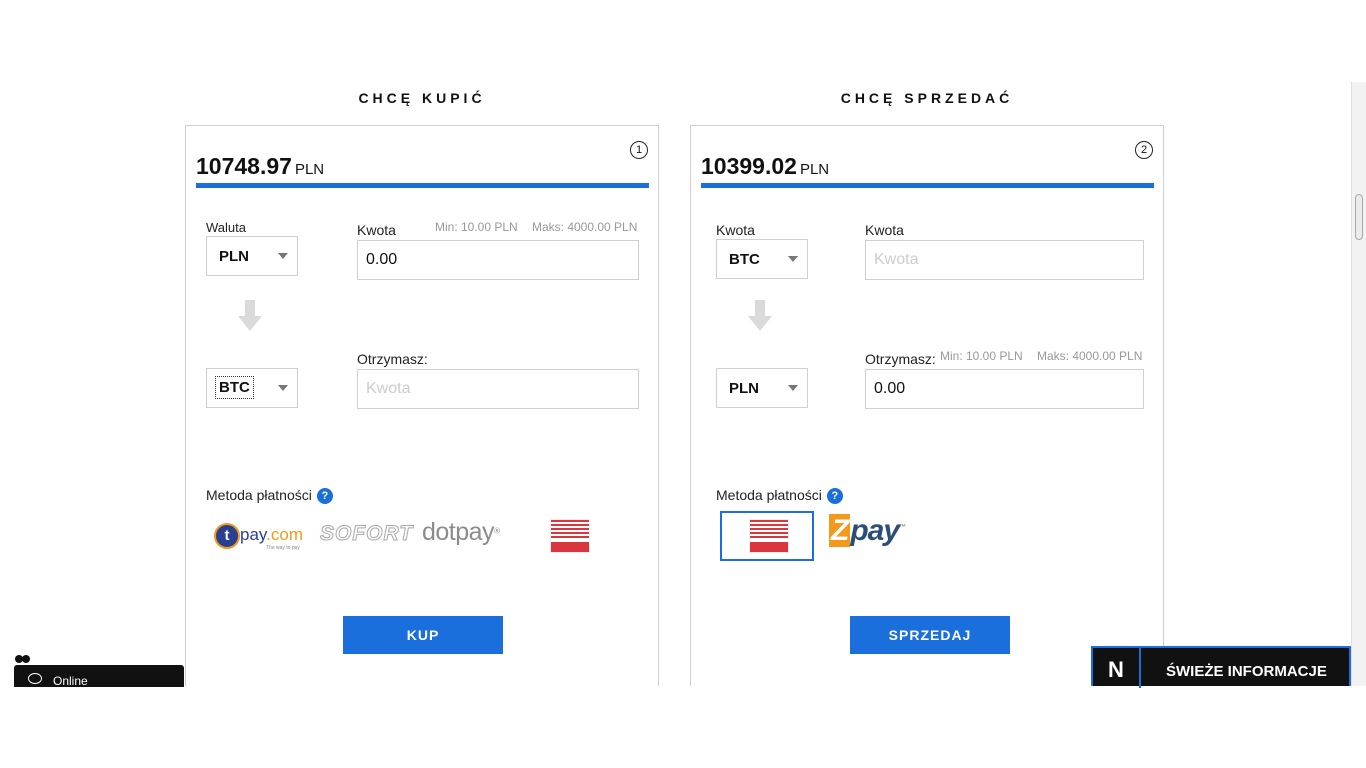 Image resolution: width=1366 pixels, height=768 pixels. I want to click on from-currency-select: PLN, so click(252, 256).